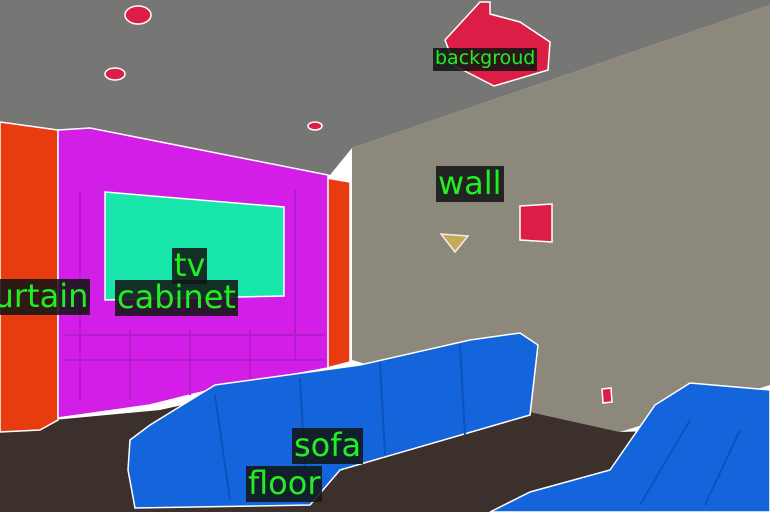 The height and width of the screenshot is (512, 770). Describe the element at coordinates (485, 59) in the screenshot. I see `label-background: backgroud` at that location.